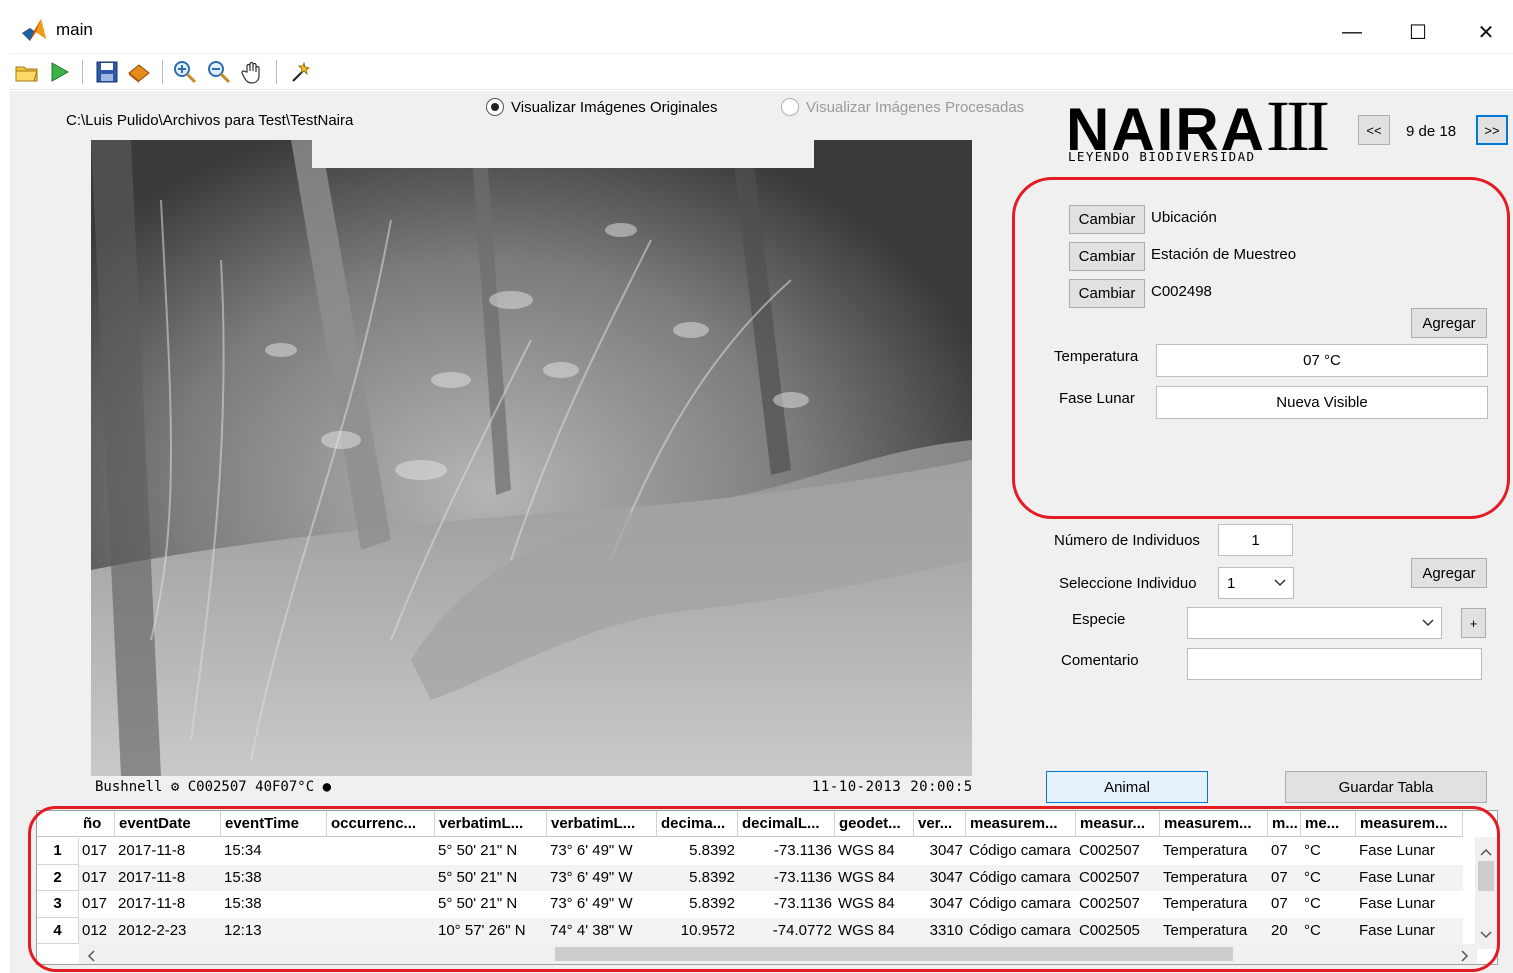 The width and height of the screenshot is (1513, 973). I want to click on print-icon, so click(139, 72).